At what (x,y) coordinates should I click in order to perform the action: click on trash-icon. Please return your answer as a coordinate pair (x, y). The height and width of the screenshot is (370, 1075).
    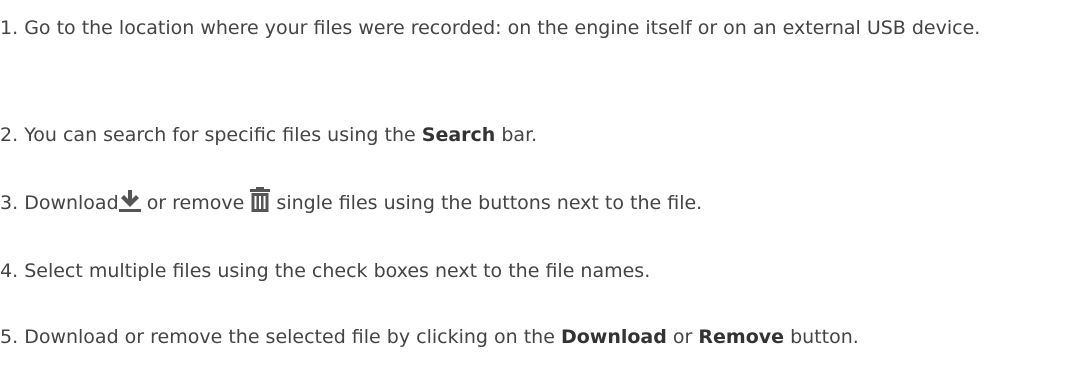
    Looking at the image, I should click on (260, 200).